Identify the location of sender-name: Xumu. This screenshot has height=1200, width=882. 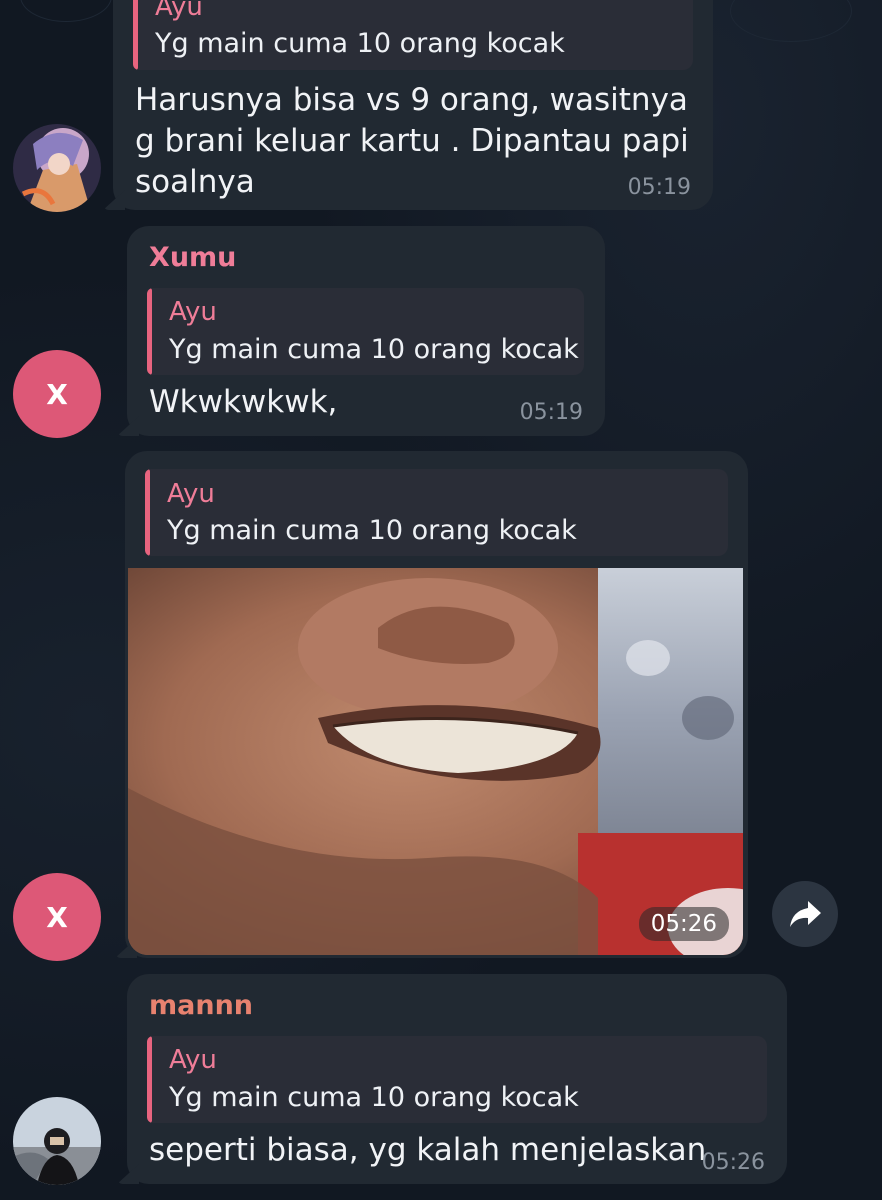
(192, 257).